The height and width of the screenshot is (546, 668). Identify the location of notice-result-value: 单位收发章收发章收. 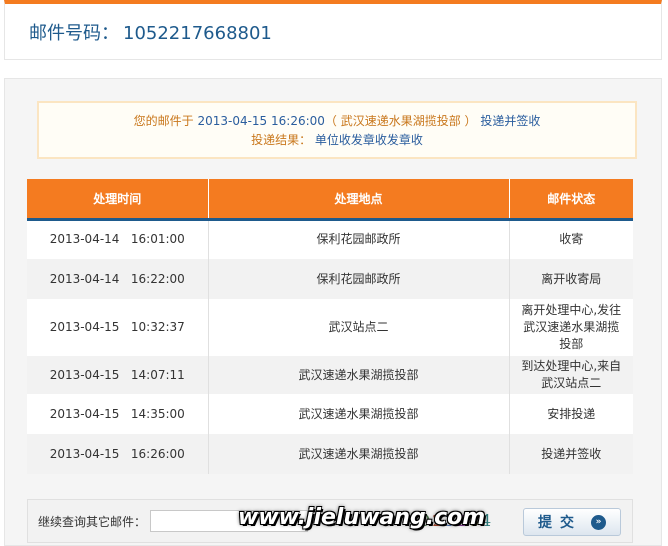
(368, 140).